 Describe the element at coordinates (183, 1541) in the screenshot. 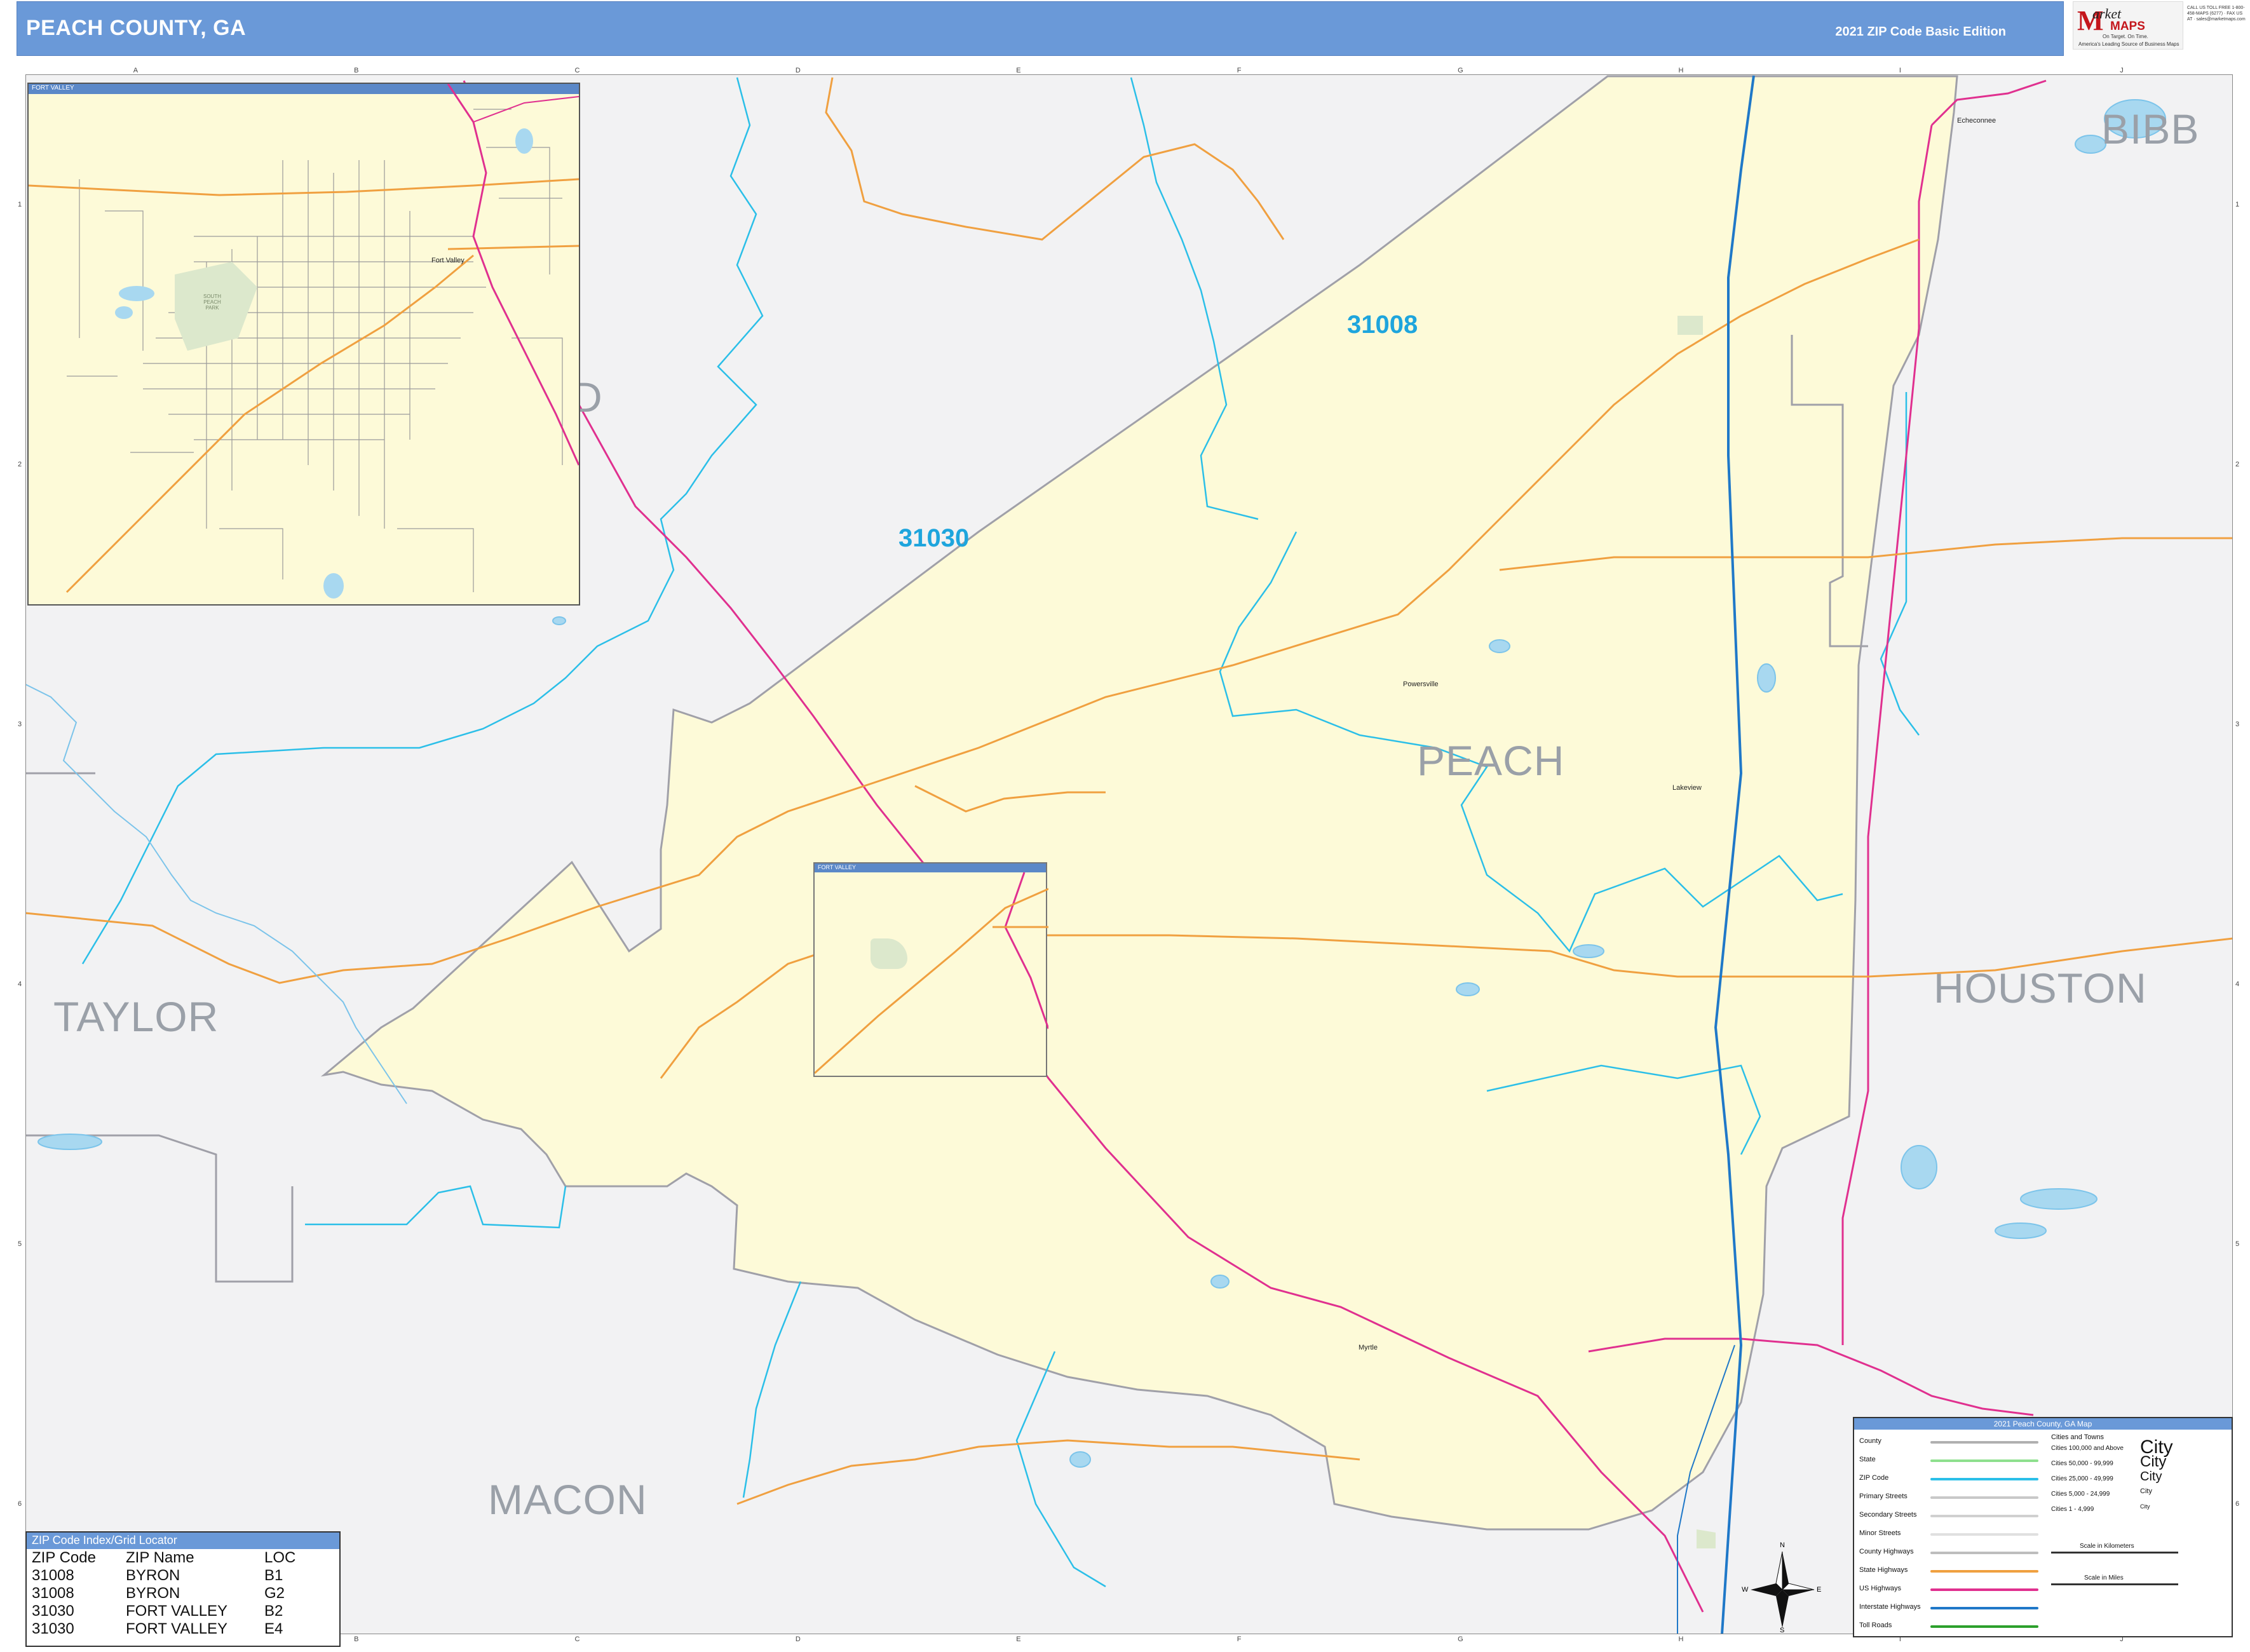

I see `zip-index-title: ZIP Code Index/Grid Locator` at that location.